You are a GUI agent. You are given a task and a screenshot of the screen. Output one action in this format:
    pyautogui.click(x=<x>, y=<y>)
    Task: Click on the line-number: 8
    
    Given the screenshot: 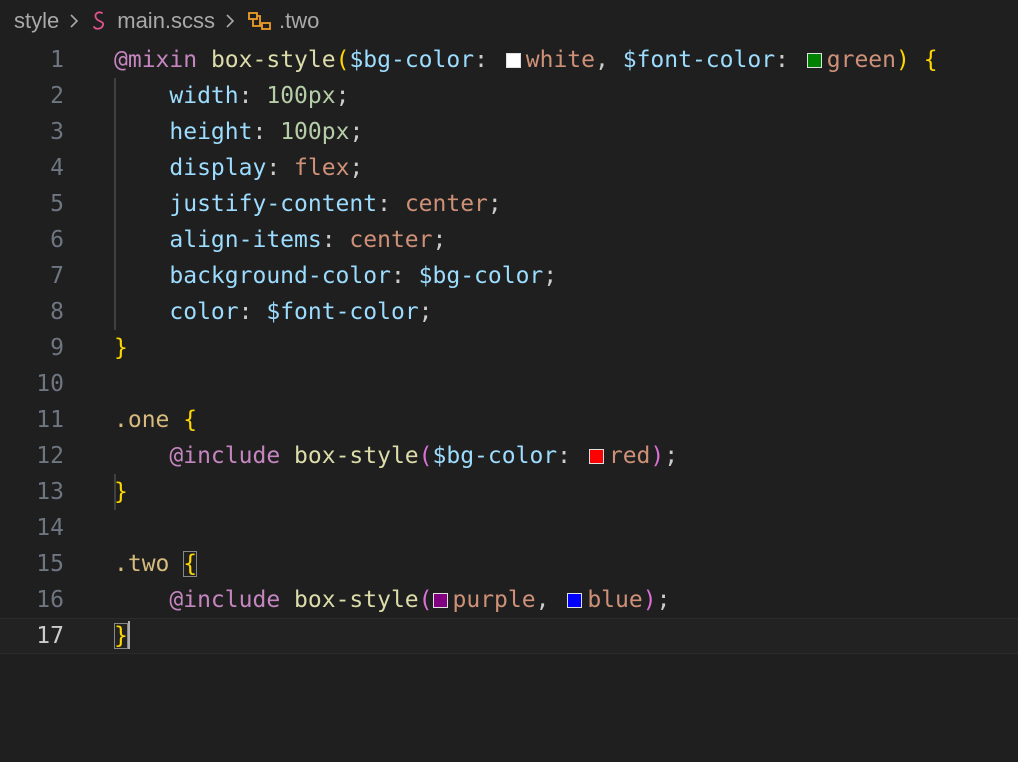 What is the action you would take?
    pyautogui.click(x=57, y=312)
    